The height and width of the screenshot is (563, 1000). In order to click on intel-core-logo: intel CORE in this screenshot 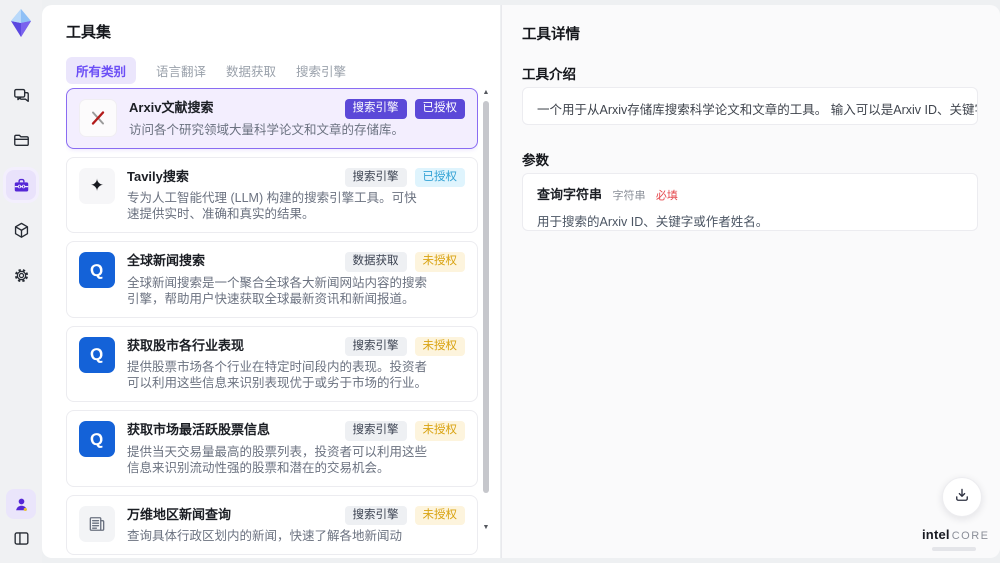, I will do `click(955, 538)`.